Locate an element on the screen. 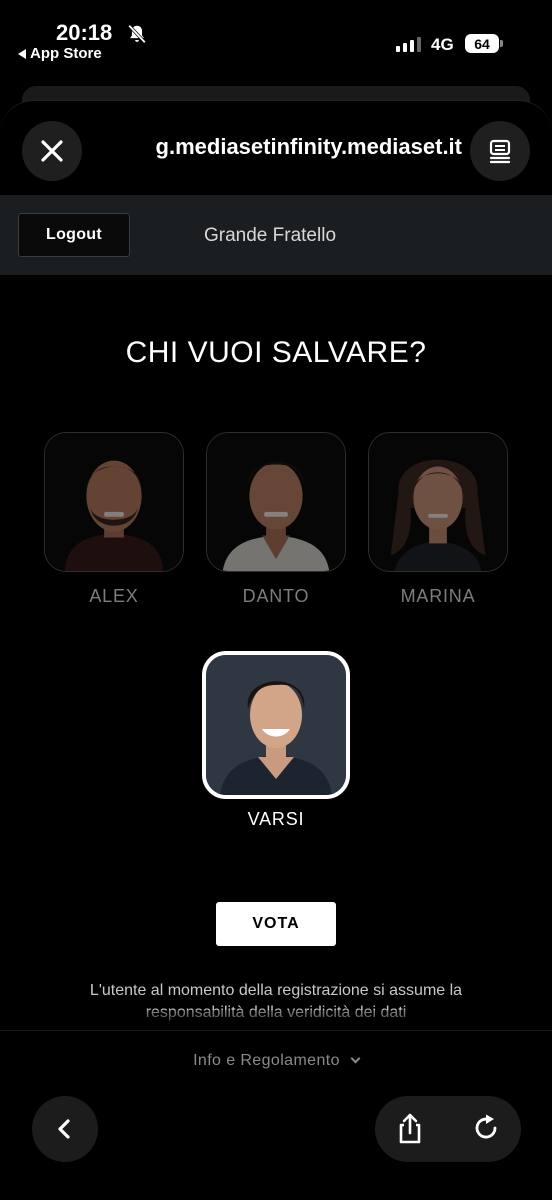  close-icon is located at coordinates (52, 151).